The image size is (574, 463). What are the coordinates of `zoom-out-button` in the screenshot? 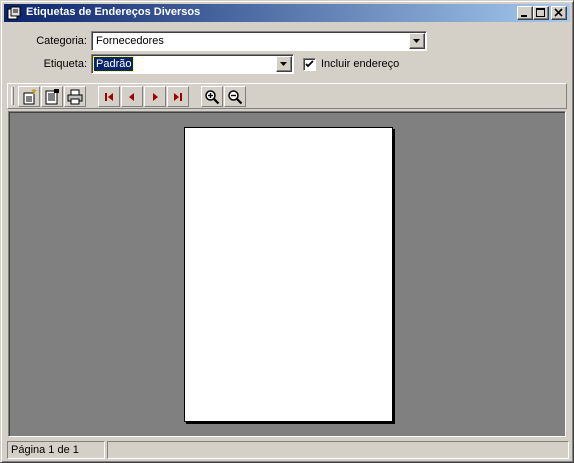 It's located at (235, 96).